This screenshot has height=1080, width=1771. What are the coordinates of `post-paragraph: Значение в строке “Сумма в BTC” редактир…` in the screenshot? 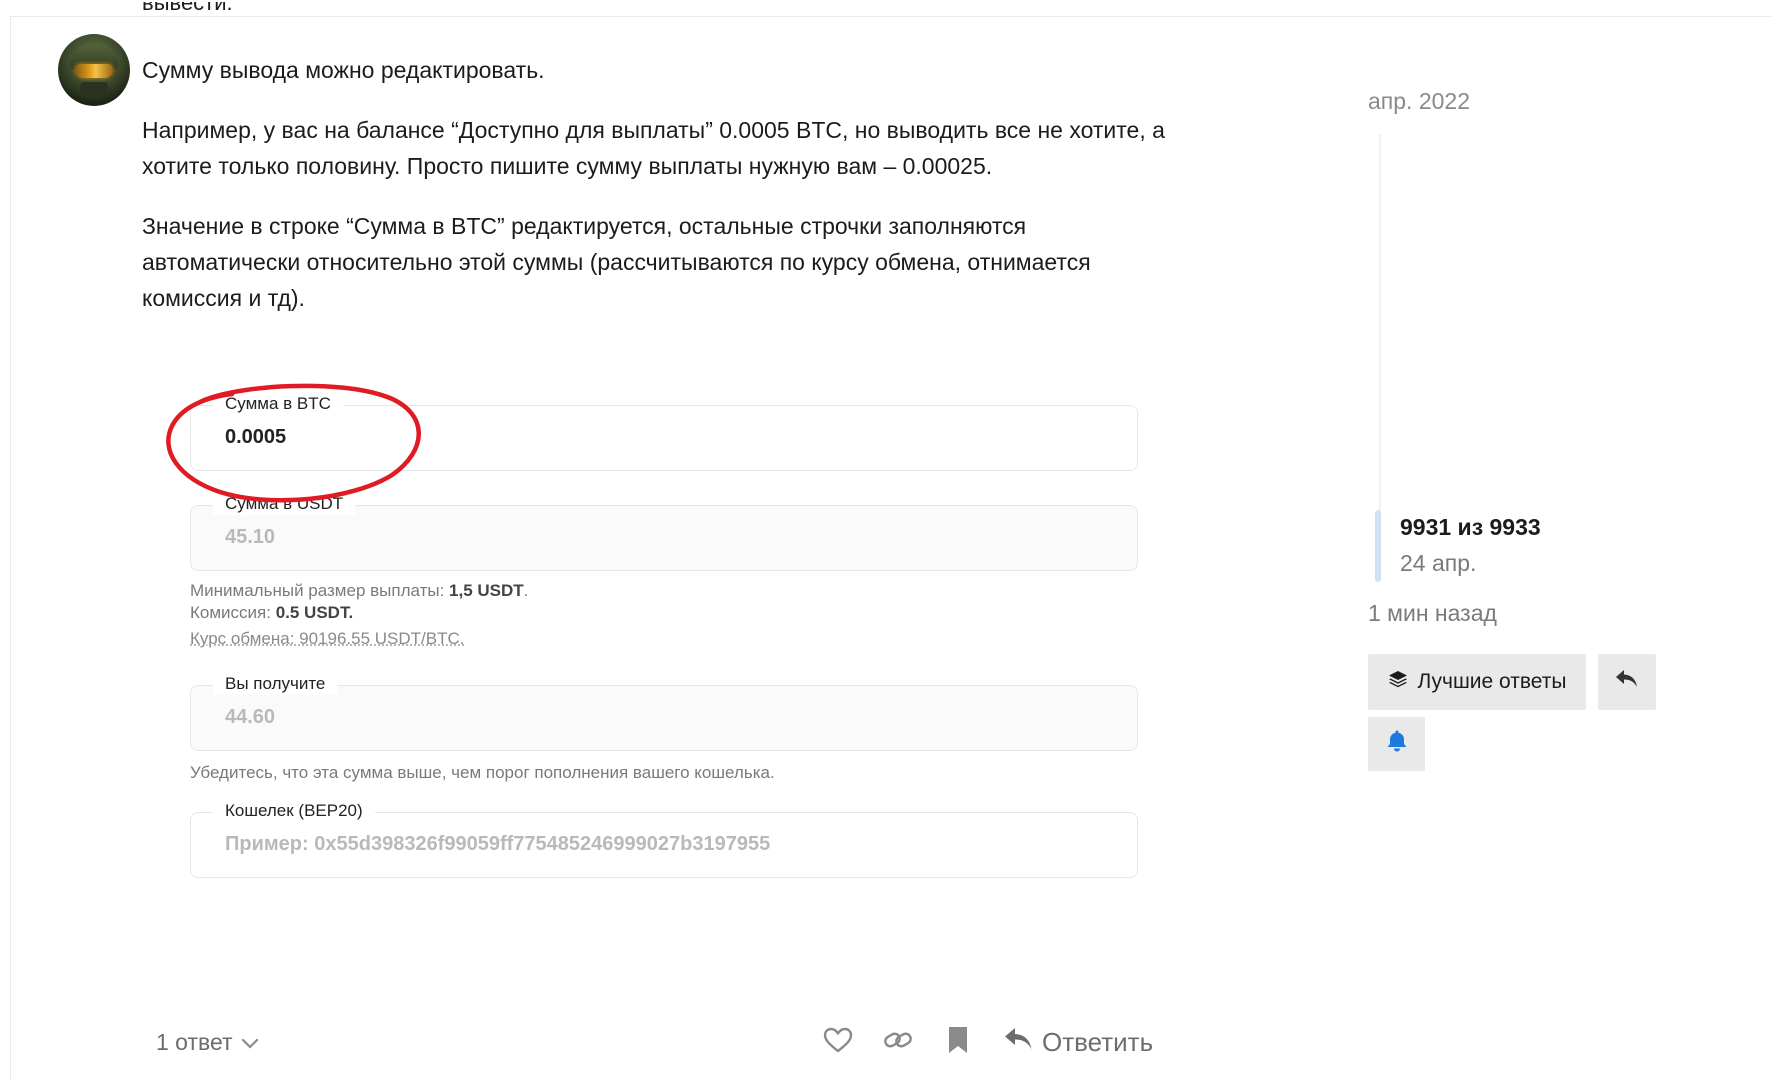 It's located at (616, 262).